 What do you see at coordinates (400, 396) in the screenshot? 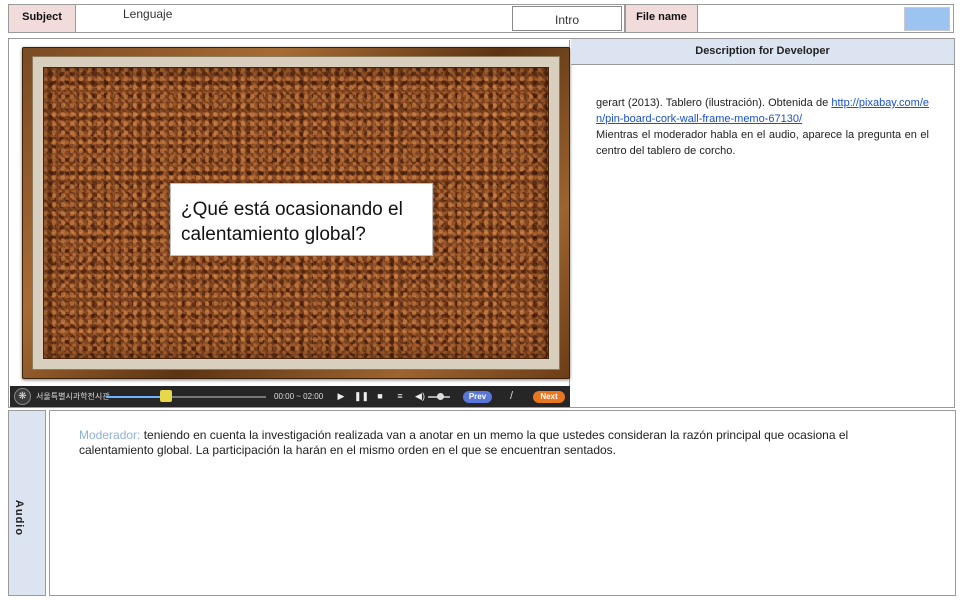
I see `list-icon: ≡` at bounding box center [400, 396].